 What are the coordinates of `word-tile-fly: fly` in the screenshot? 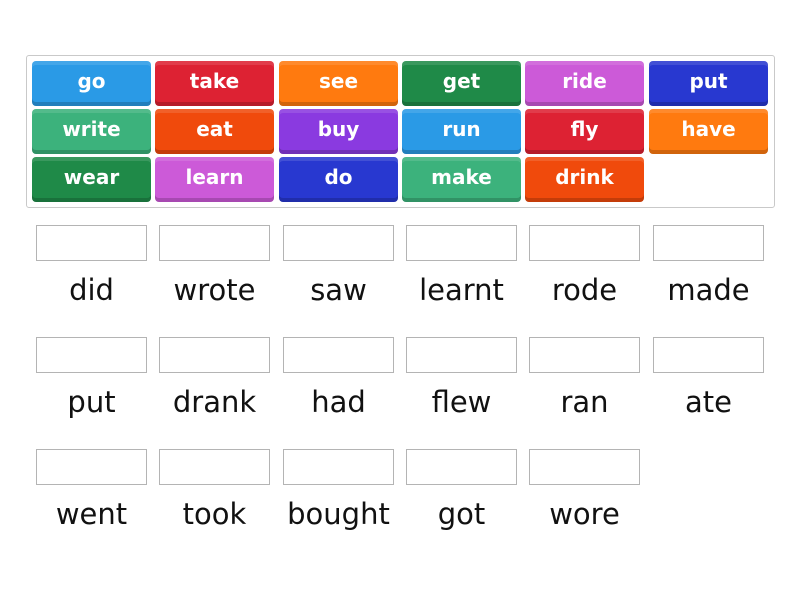 It's located at (584, 131).